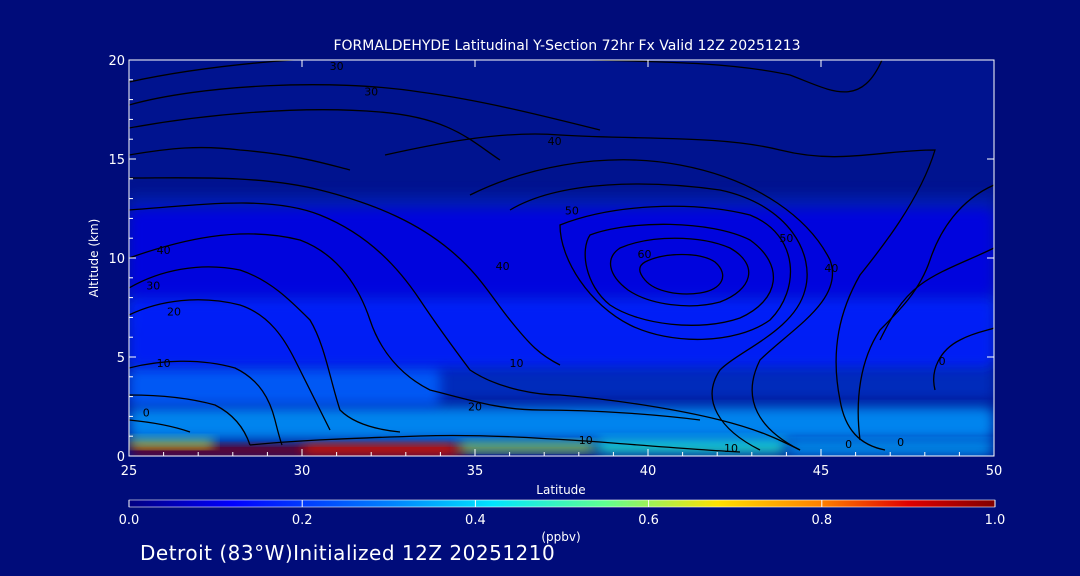  What do you see at coordinates (121, 358) in the screenshot?
I see `y-tick-label: 5` at bounding box center [121, 358].